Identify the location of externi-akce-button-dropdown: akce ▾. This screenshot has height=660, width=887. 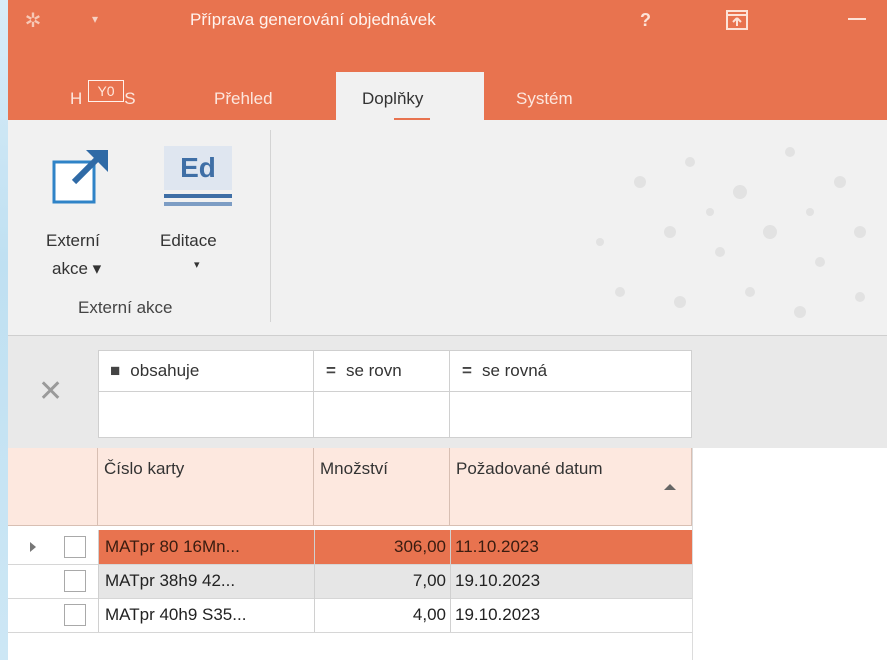
(76, 269).